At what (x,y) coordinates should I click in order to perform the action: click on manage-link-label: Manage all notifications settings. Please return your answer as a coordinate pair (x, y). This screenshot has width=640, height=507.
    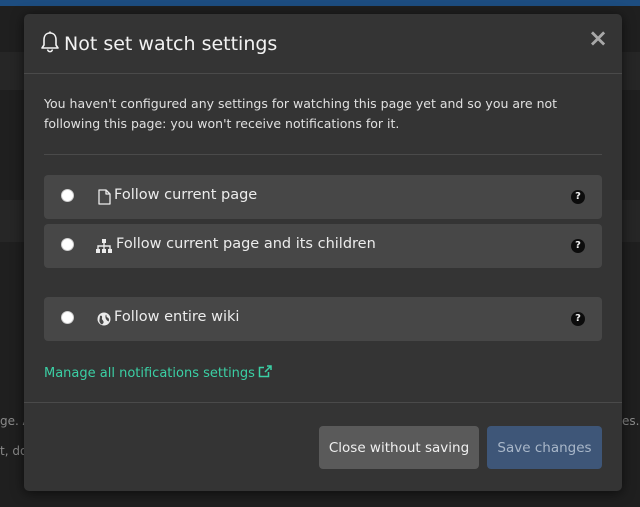
    Looking at the image, I should click on (149, 373).